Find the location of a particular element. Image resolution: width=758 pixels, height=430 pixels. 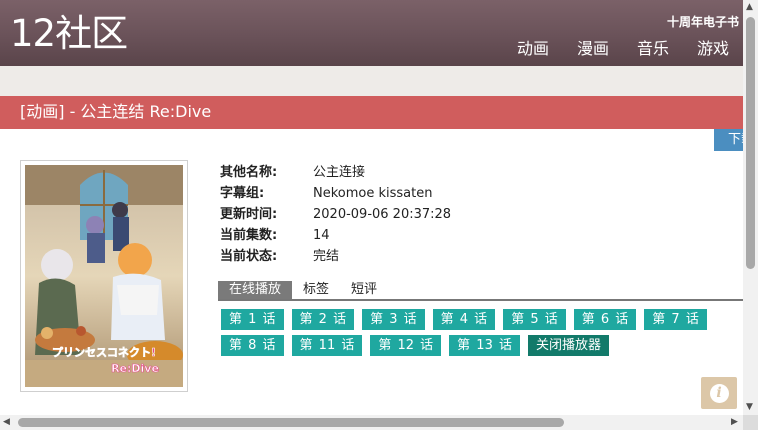

info-label: 其他名称: is located at coordinates (249, 172).